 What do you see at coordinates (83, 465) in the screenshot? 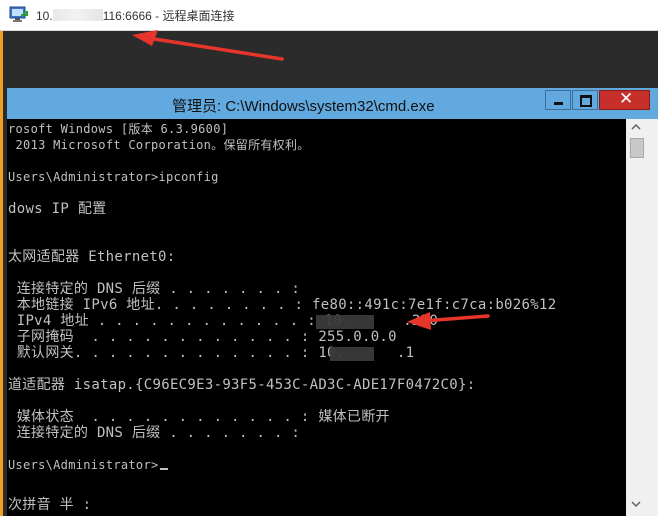
I see `prompt-text: Users\Administrator>` at bounding box center [83, 465].